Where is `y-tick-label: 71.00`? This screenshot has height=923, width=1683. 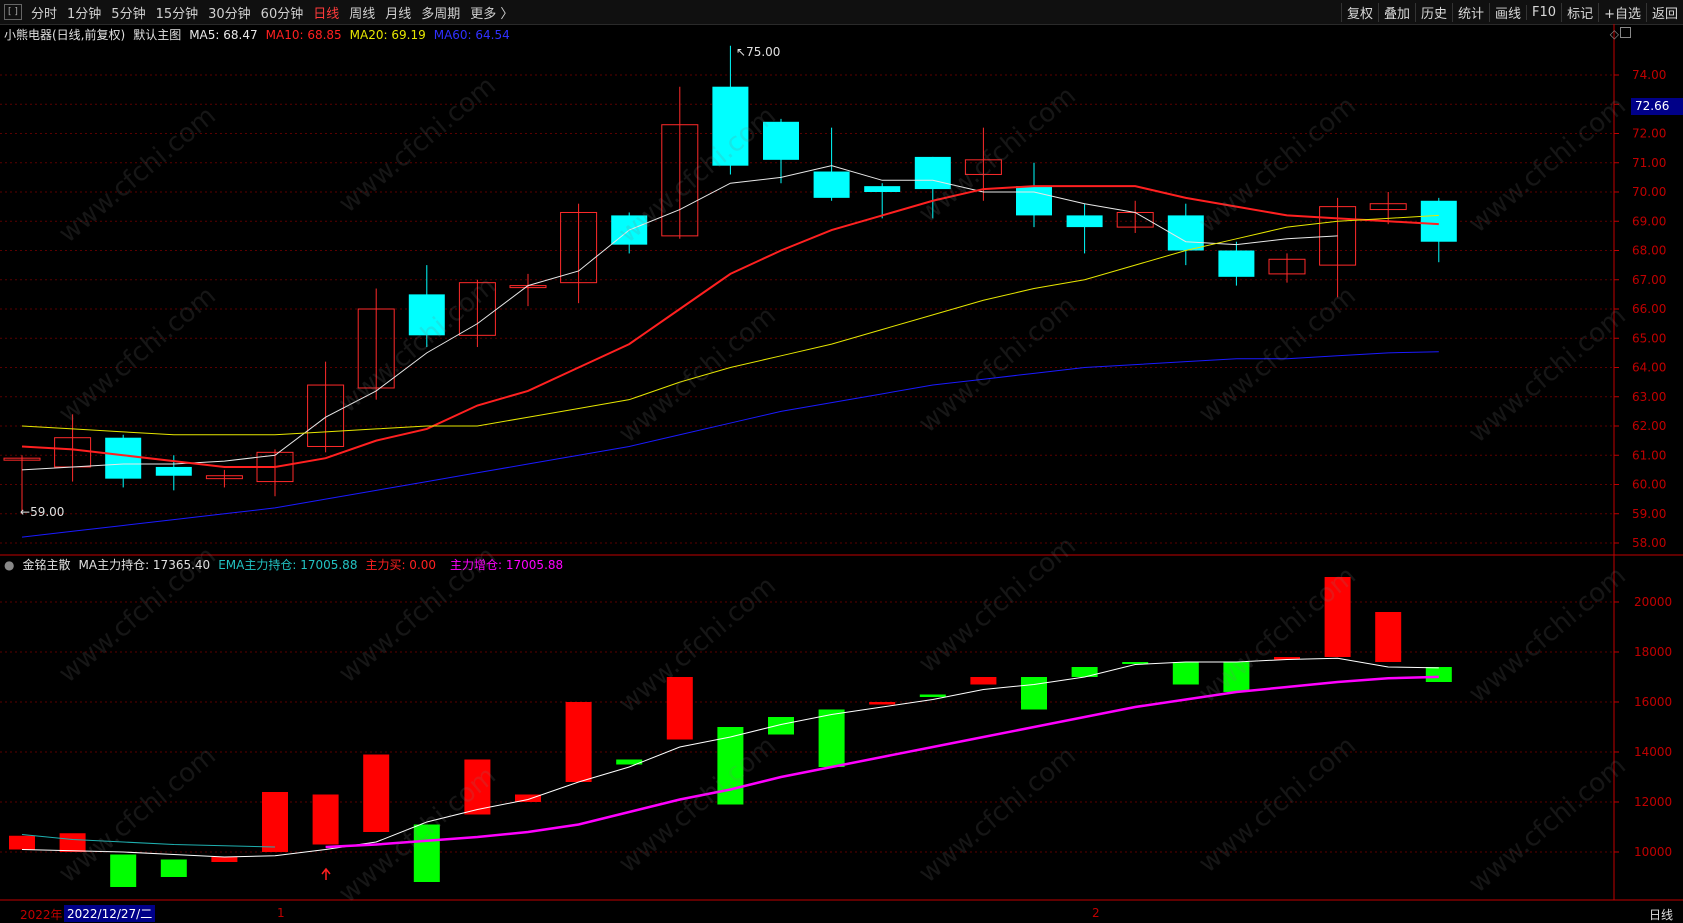 y-tick-label: 71.00 is located at coordinates (1649, 163).